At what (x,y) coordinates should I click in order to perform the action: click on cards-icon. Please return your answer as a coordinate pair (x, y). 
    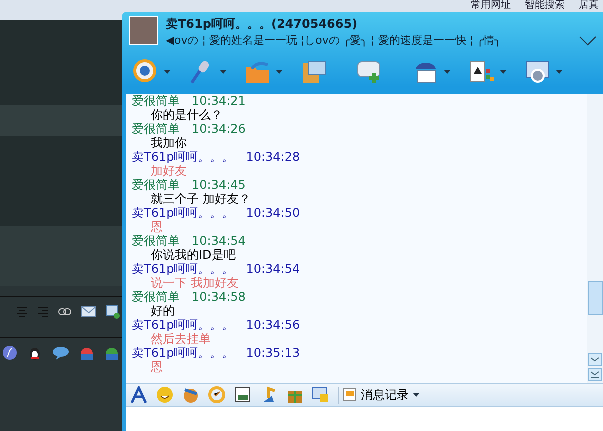
    Looking at the image, I should click on (482, 72).